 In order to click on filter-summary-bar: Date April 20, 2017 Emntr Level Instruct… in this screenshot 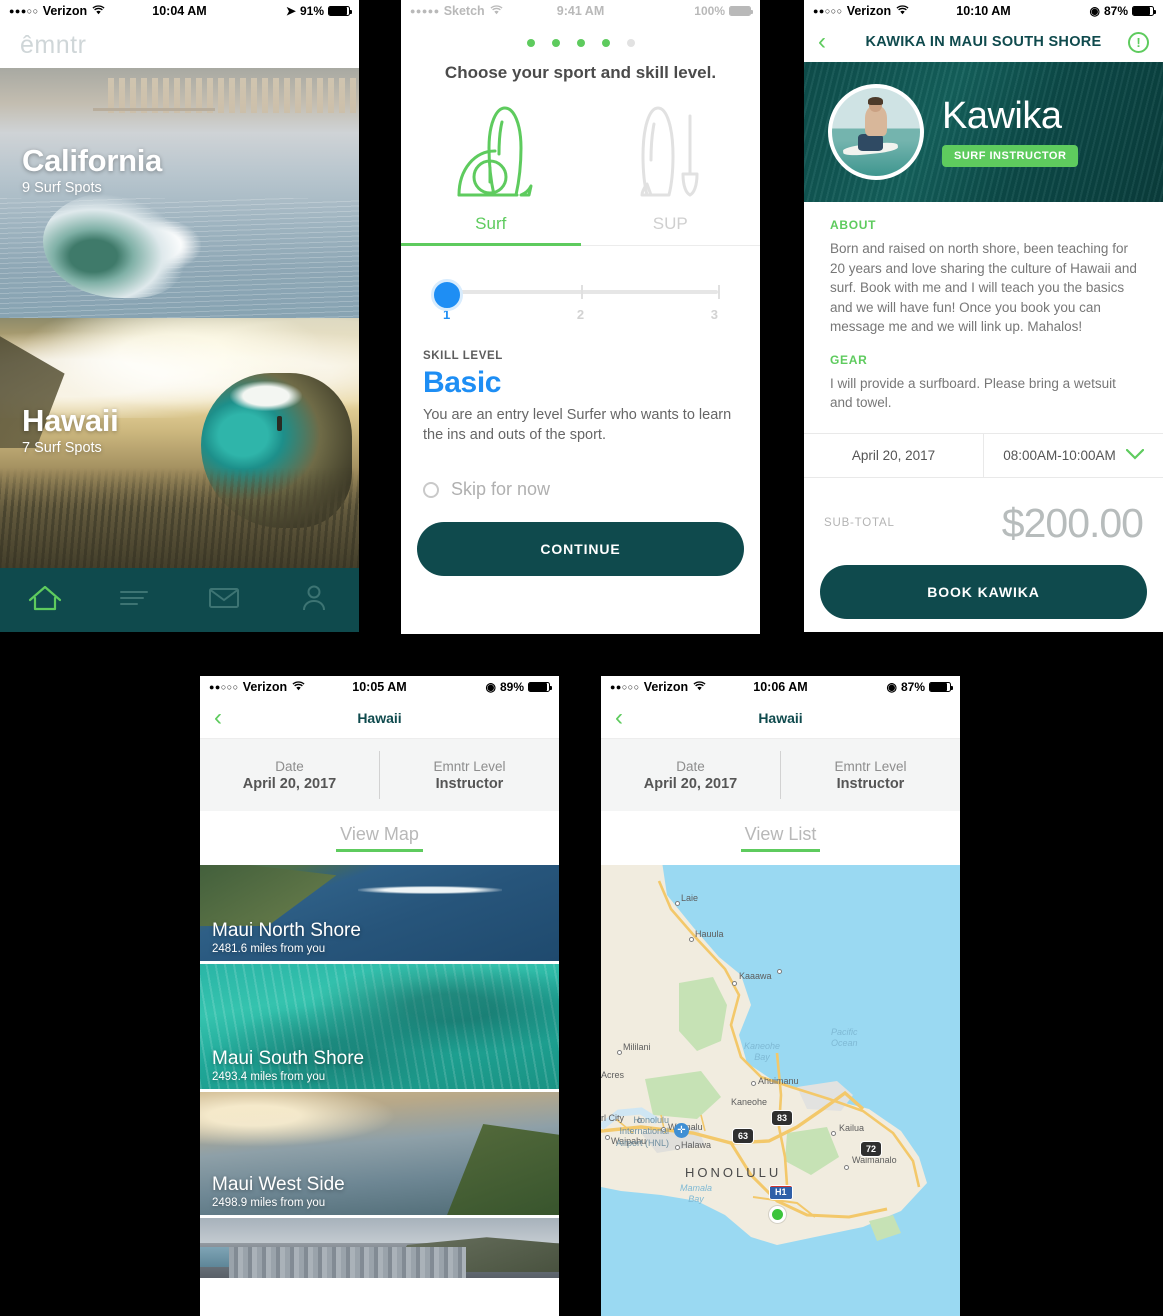, I will do `click(379, 775)`.